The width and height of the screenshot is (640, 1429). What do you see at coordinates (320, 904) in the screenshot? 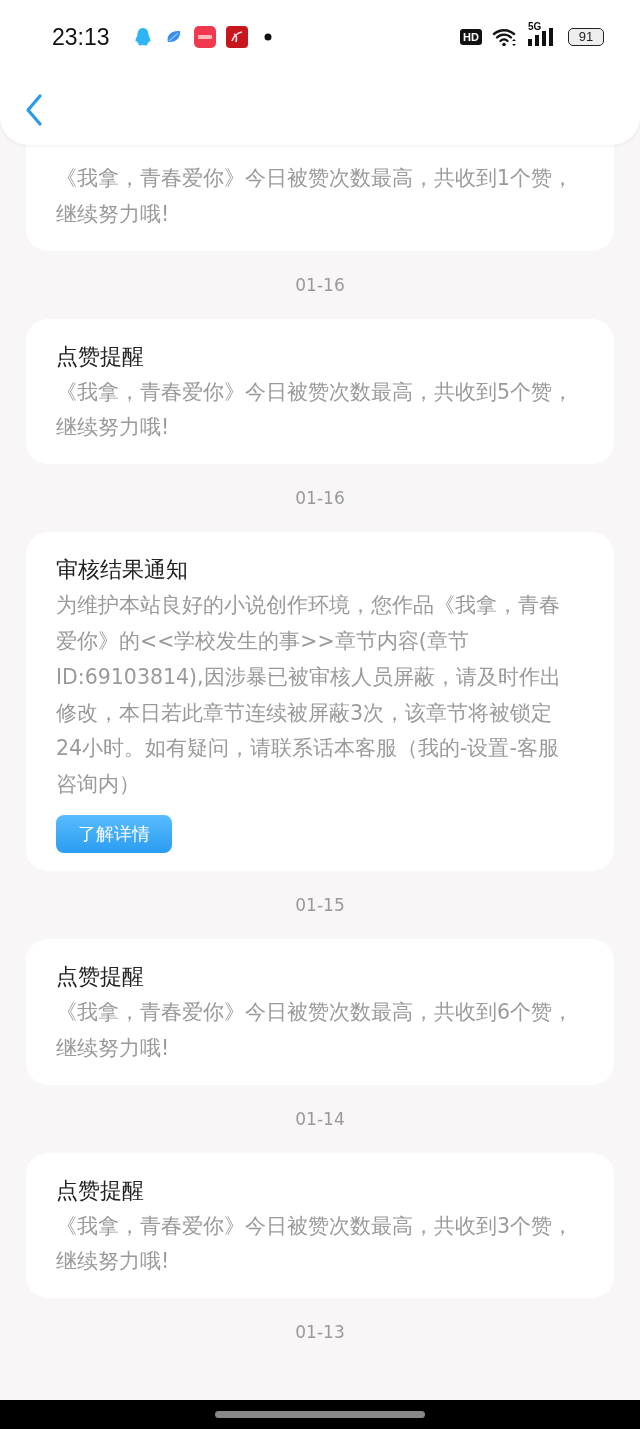
I see `date-label: 01-15` at bounding box center [320, 904].